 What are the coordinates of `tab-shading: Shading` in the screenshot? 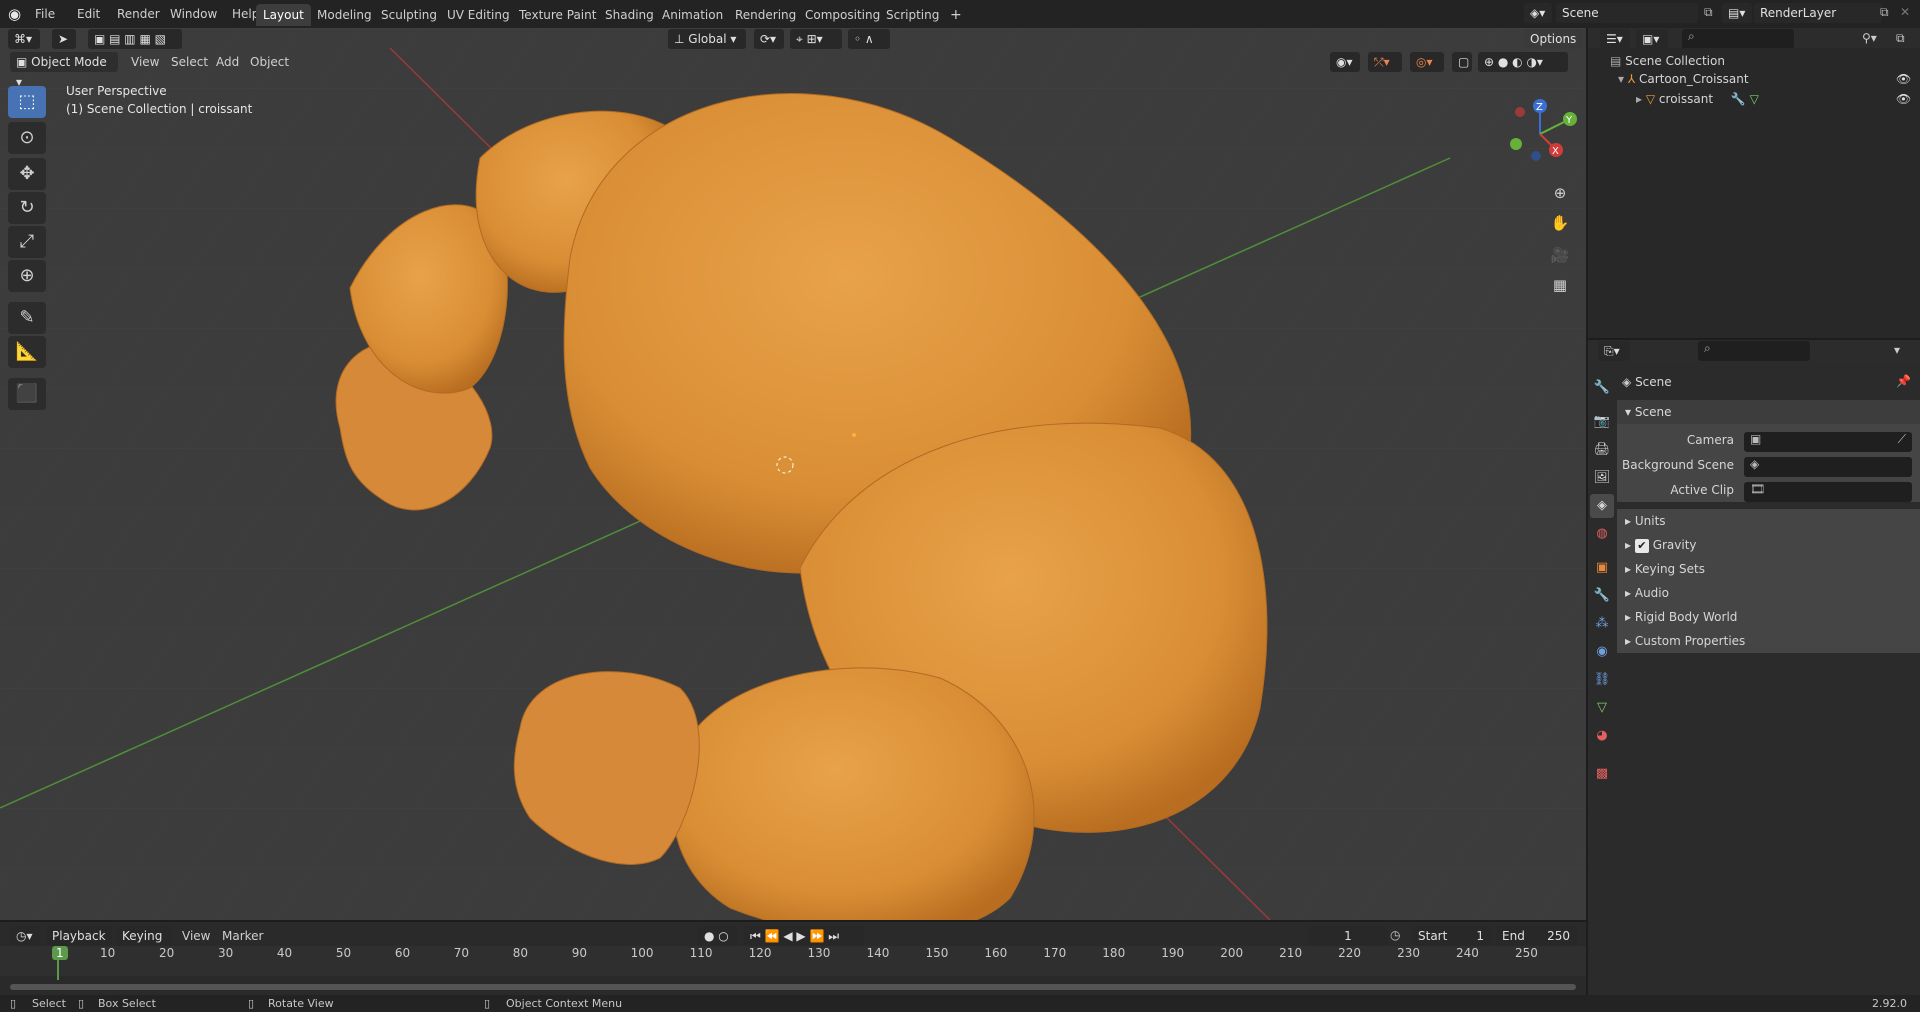 It's located at (629, 15).